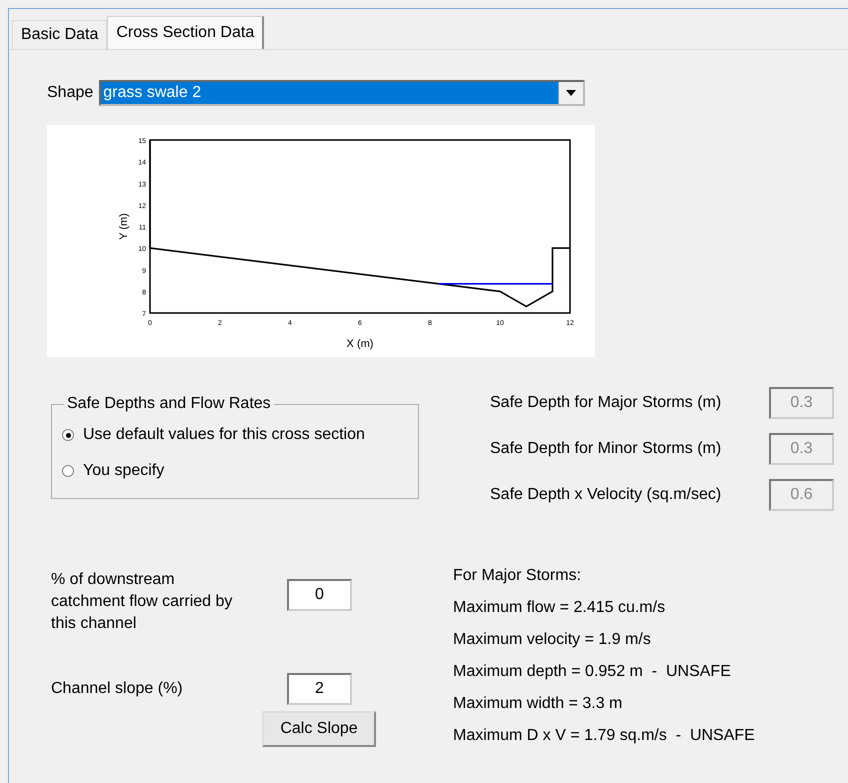 The image size is (848, 783). I want to click on field-label: Safe Depth for Minor Storms (m), so click(606, 449).